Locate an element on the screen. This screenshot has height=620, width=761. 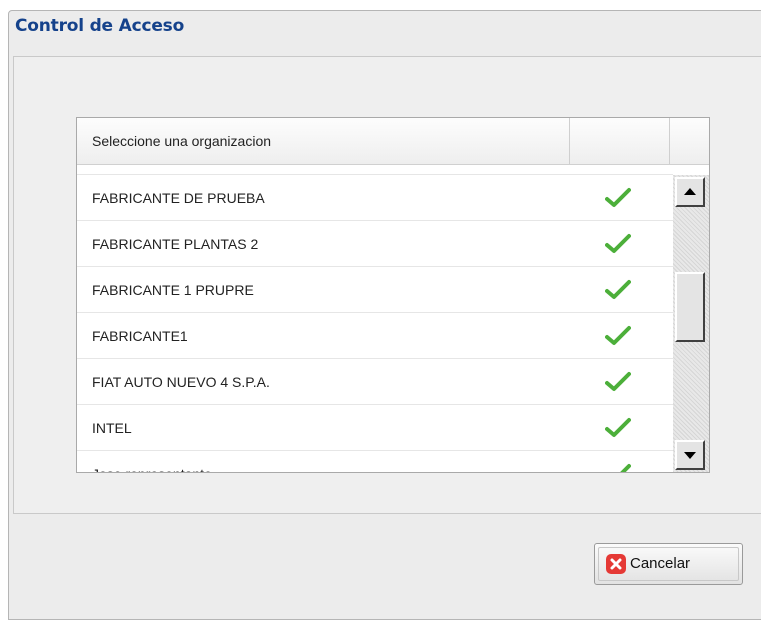
table-row: FABRICANTE DE PRUEBA is located at coordinates (375, 198).